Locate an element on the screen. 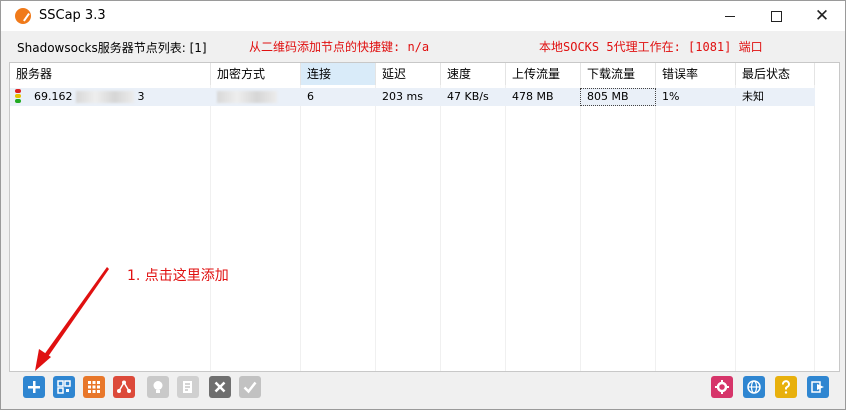 This screenshot has width=846, height=410. close-button: ✕ is located at coordinates (822, 16).